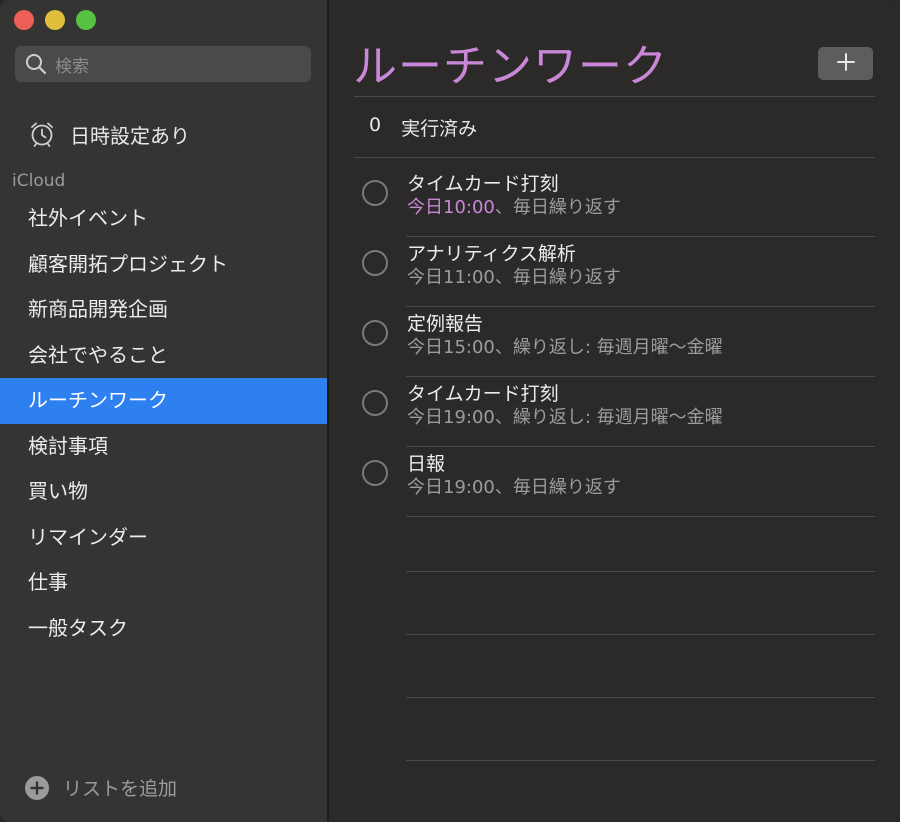  I want to click on completed-count: 0, so click(375, 125).